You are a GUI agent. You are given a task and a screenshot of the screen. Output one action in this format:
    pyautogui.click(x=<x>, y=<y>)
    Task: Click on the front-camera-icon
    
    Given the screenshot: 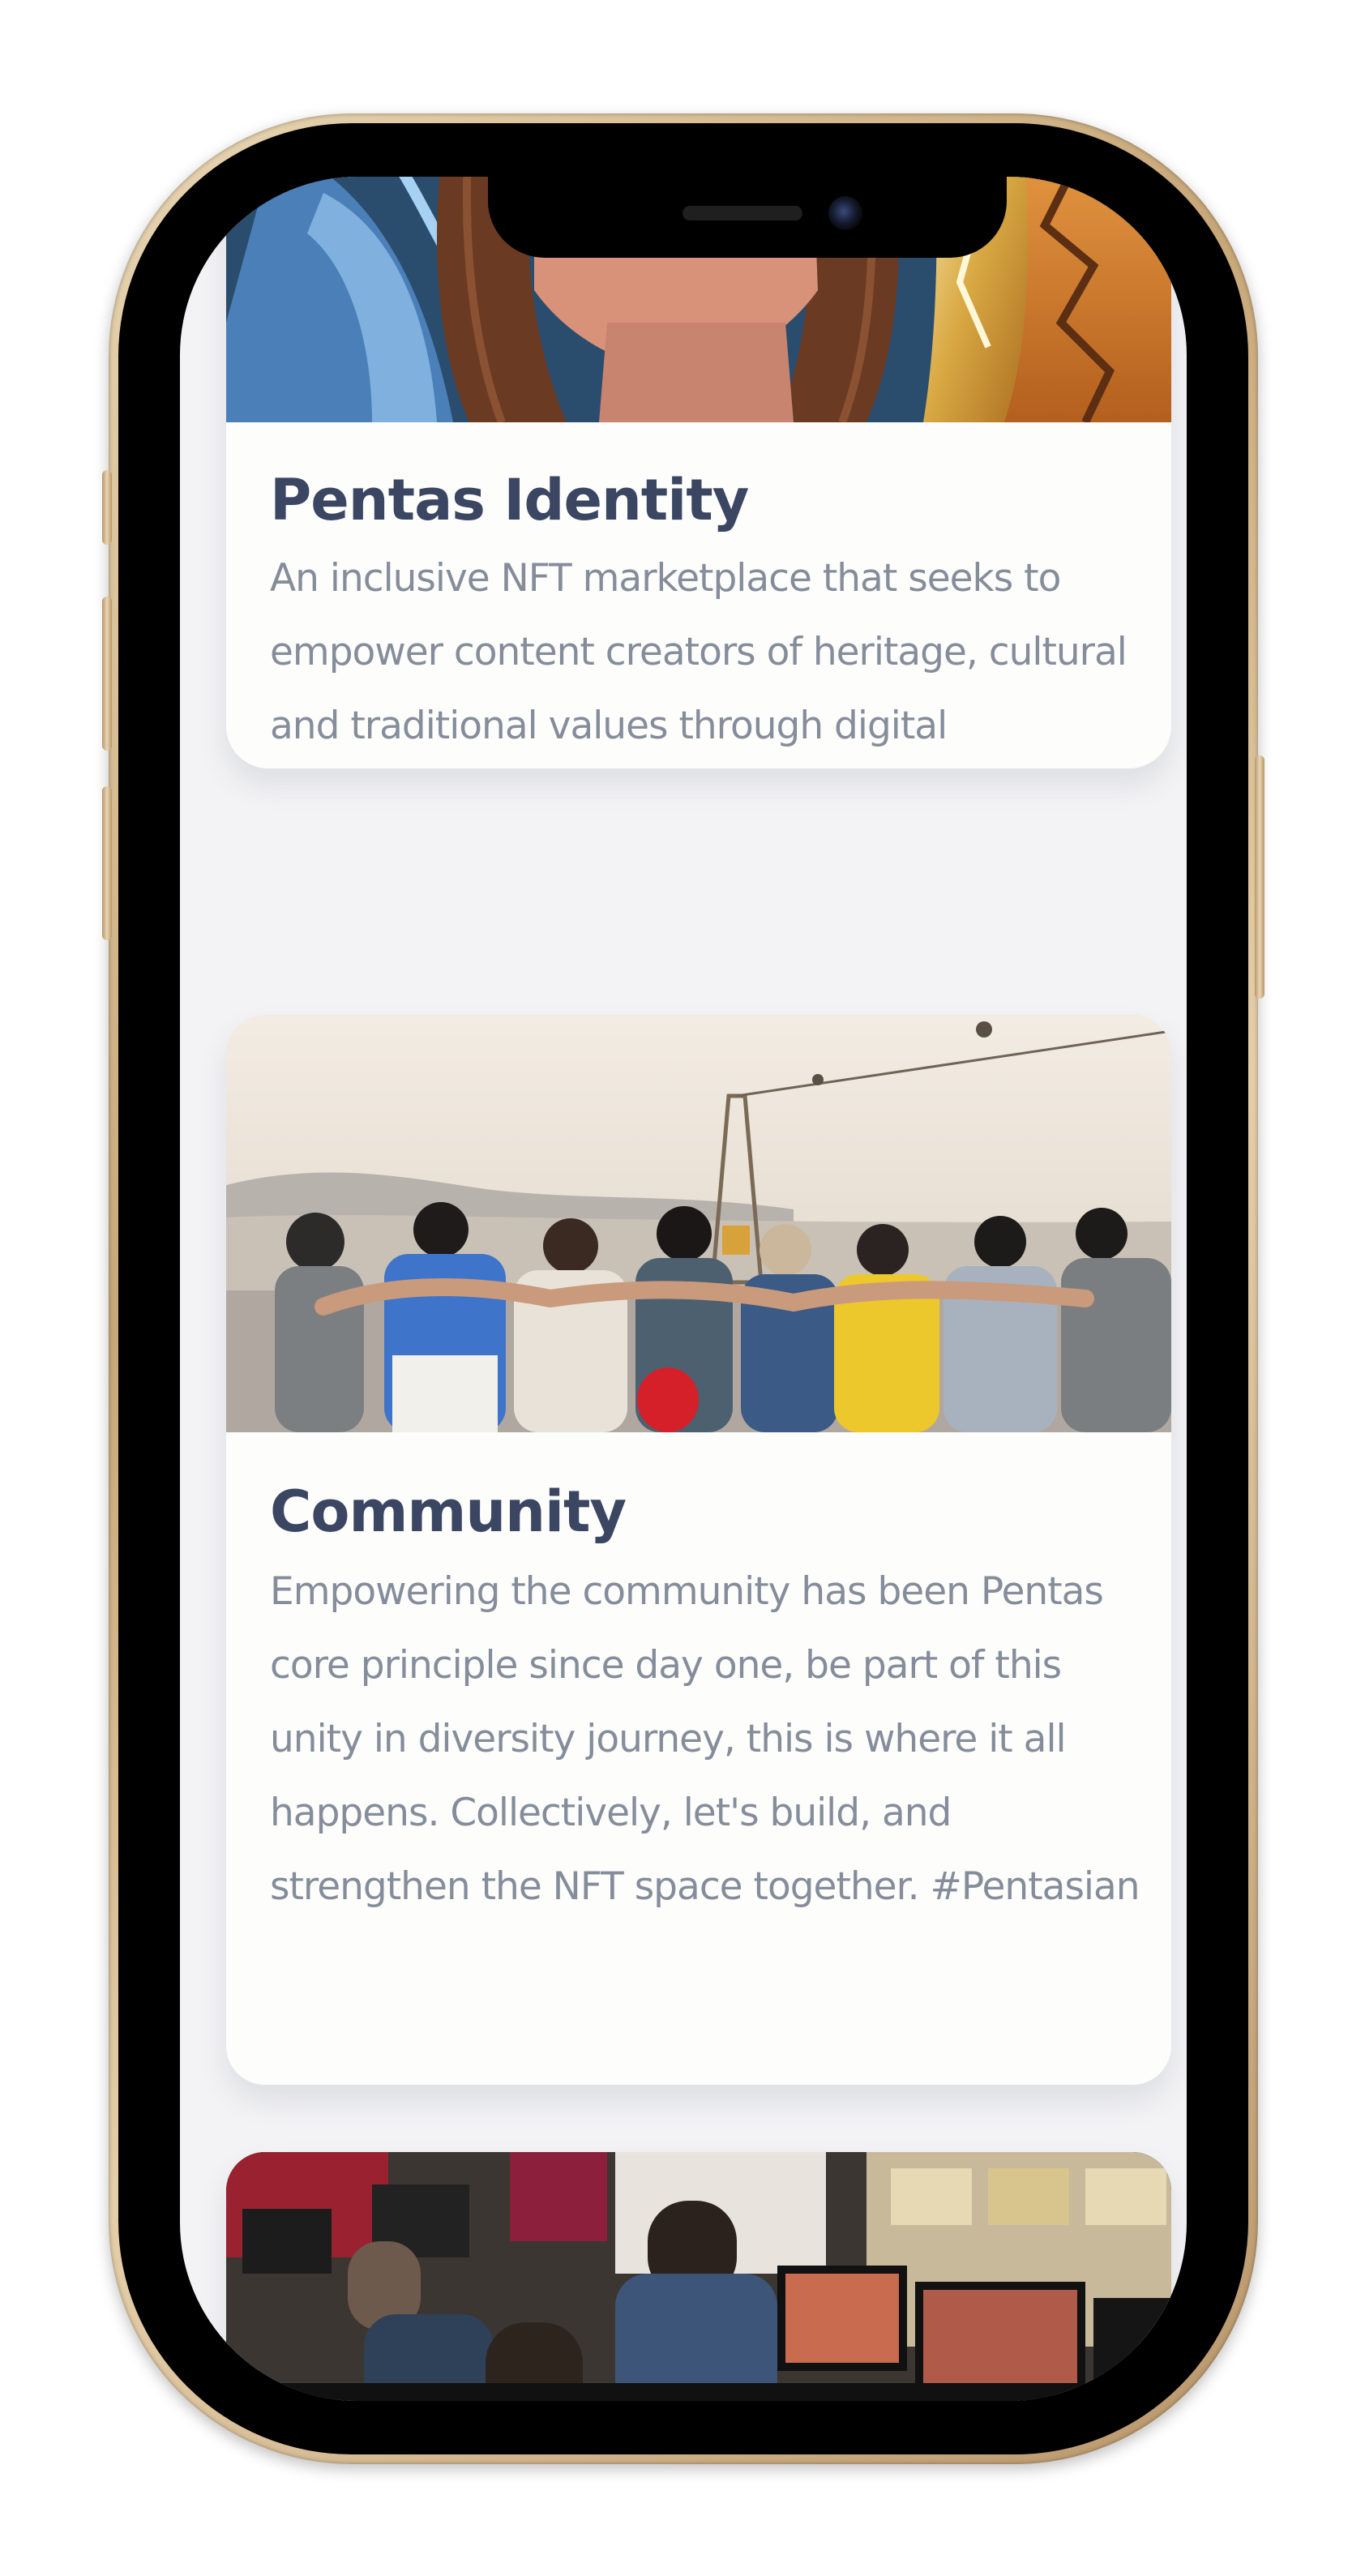 What is the action you would take?
    pyautogui.click(x=845, y=213)
    